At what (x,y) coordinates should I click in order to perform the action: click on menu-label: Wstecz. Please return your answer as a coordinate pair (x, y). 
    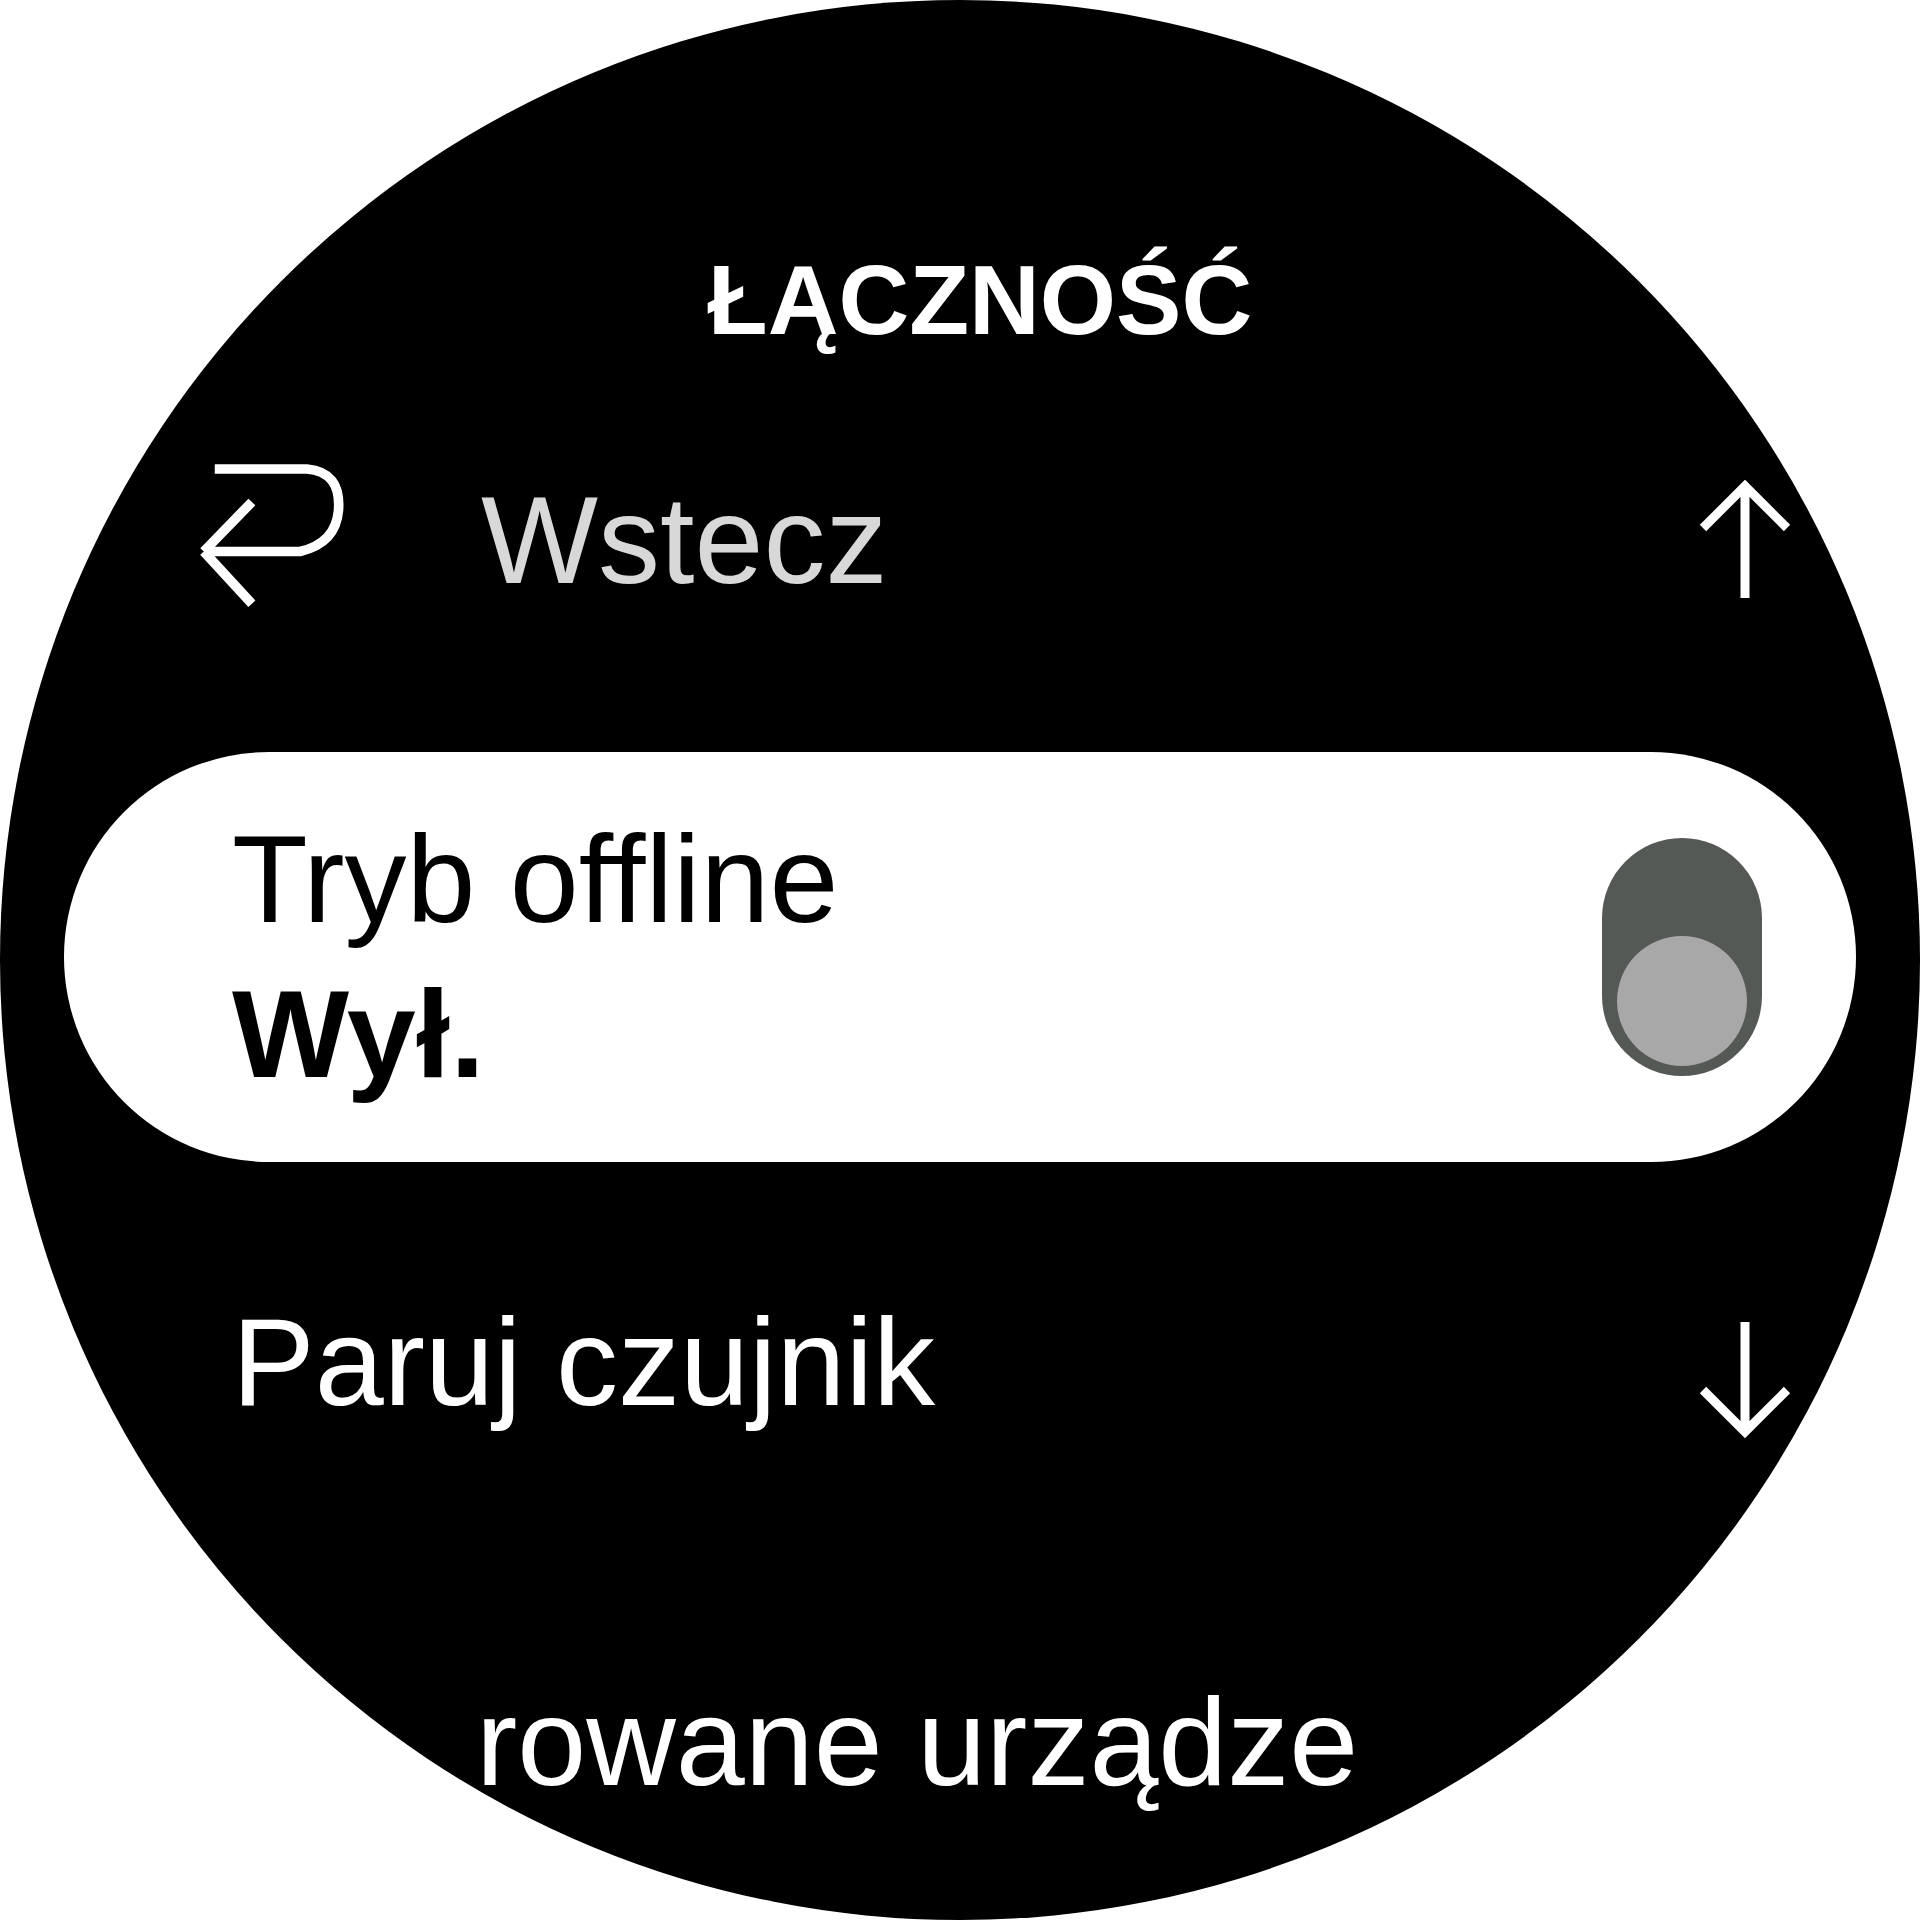
    Looking at the image, I should click on (684, 540).